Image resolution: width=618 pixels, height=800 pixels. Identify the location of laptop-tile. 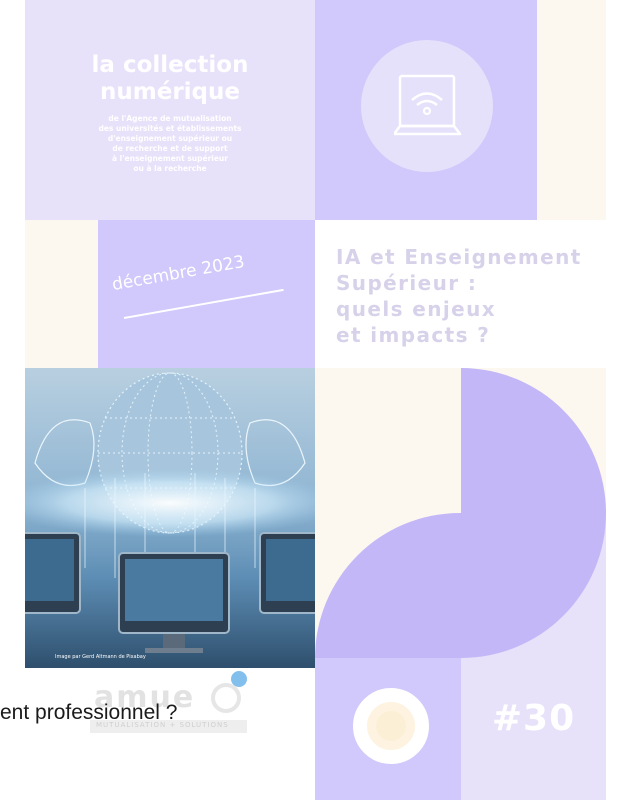
(426, 110).